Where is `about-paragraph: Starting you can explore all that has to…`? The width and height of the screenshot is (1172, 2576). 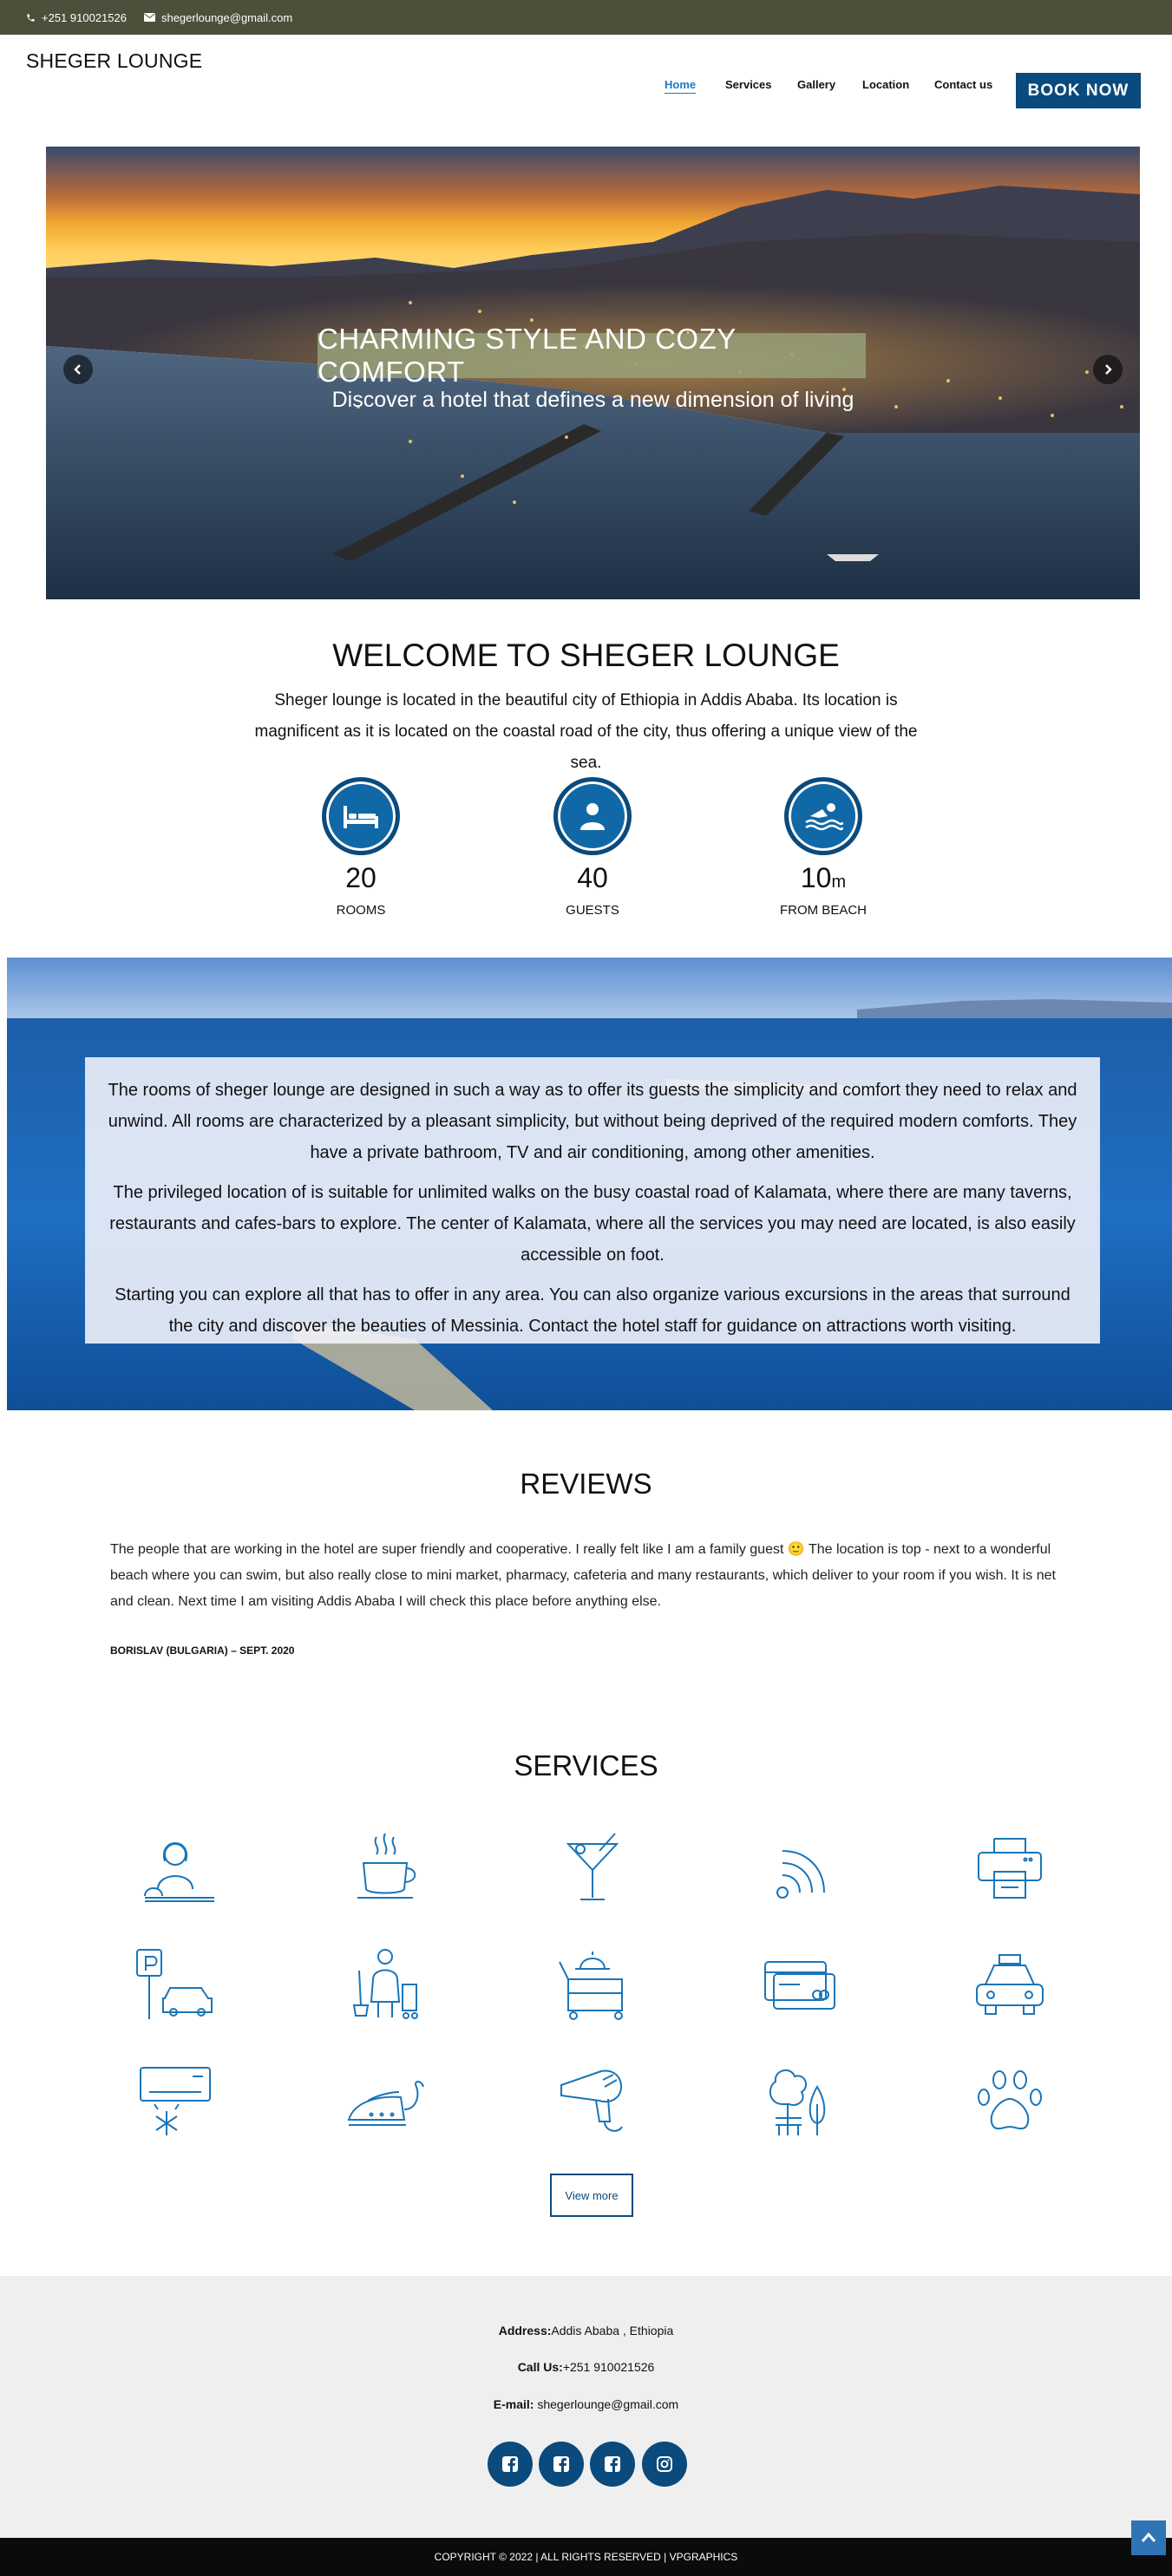
about-paragraph: Starting you can explore all that has to… is located at coordinates (593, 1310).